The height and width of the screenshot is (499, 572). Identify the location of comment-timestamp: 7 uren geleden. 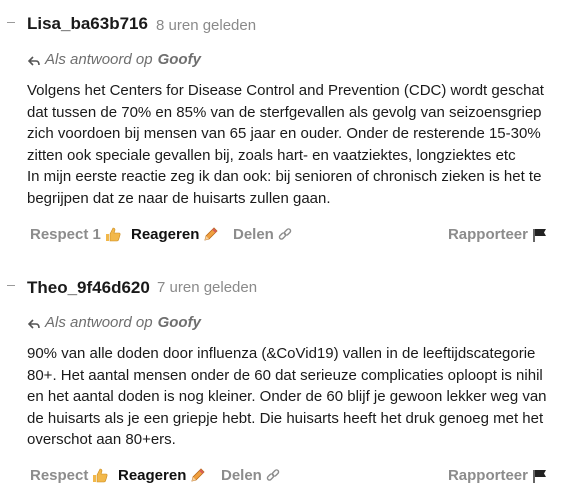
(207, 287).